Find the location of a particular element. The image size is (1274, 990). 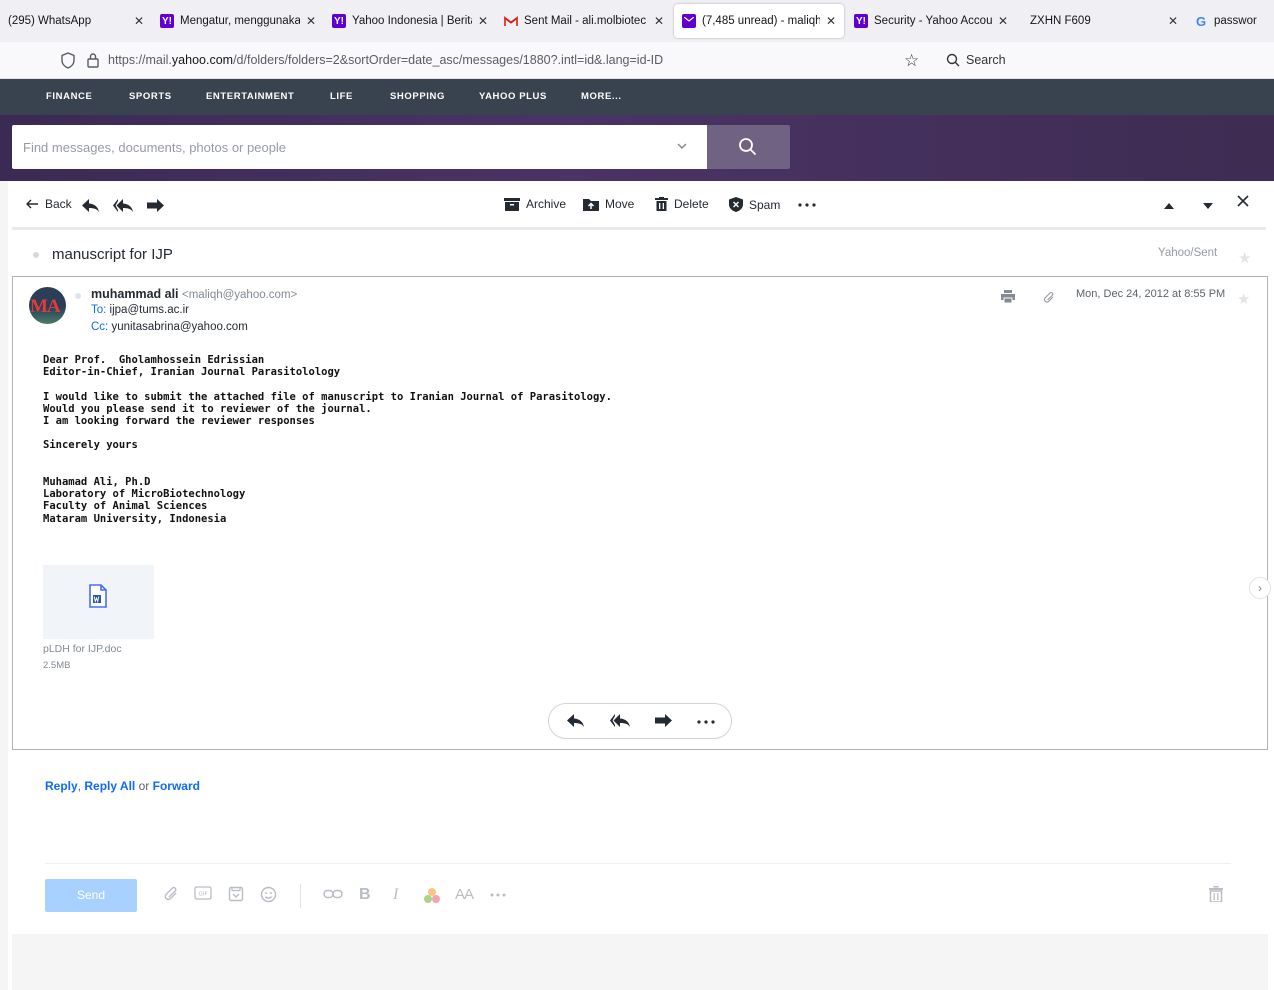

nav-finance: FINANCE is located at coordinates (69, 96).